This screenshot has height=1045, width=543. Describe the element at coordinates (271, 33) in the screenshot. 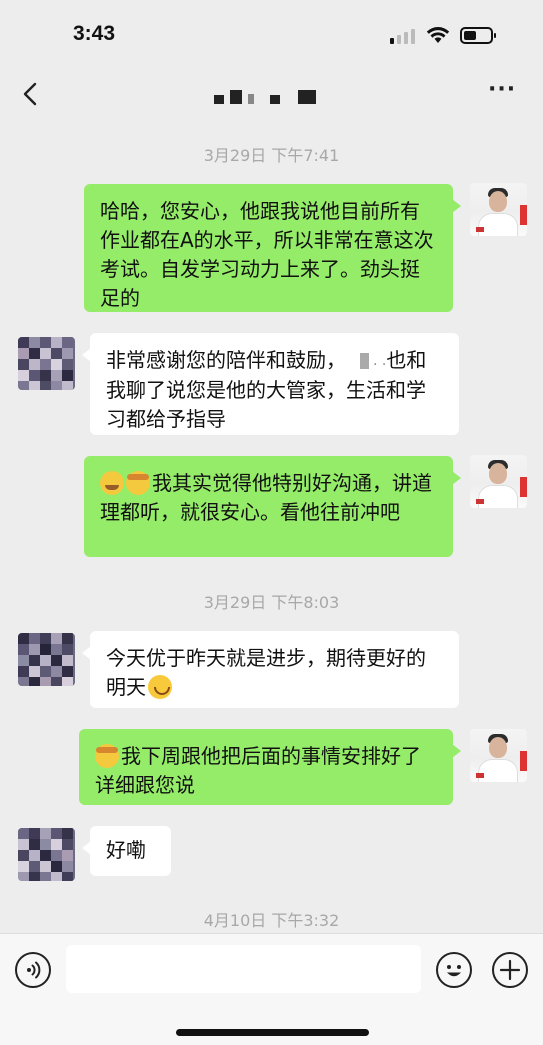

I see `status-bar: 3:43` at that location.